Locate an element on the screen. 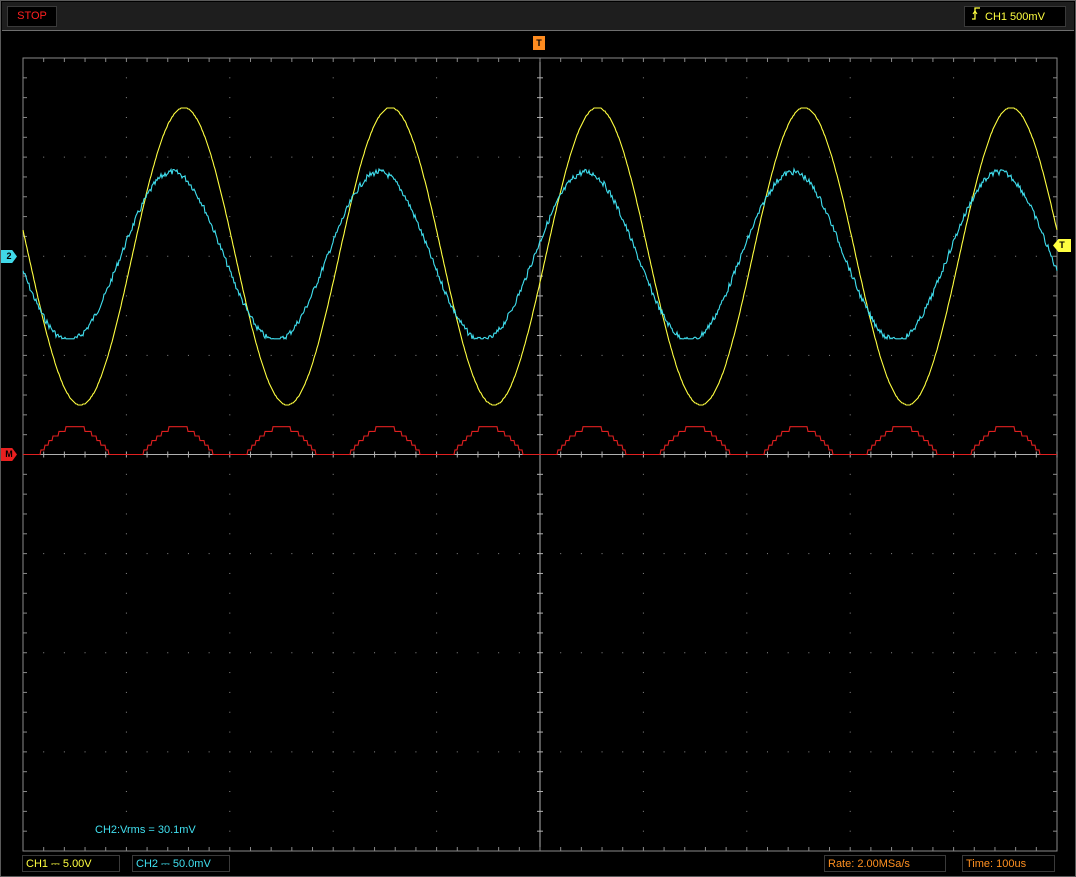 The width and height of the screenshot is (1076, 877). ch2-scale: CH2 ⎓ 50.0mV is located at coordinates (181, 863).